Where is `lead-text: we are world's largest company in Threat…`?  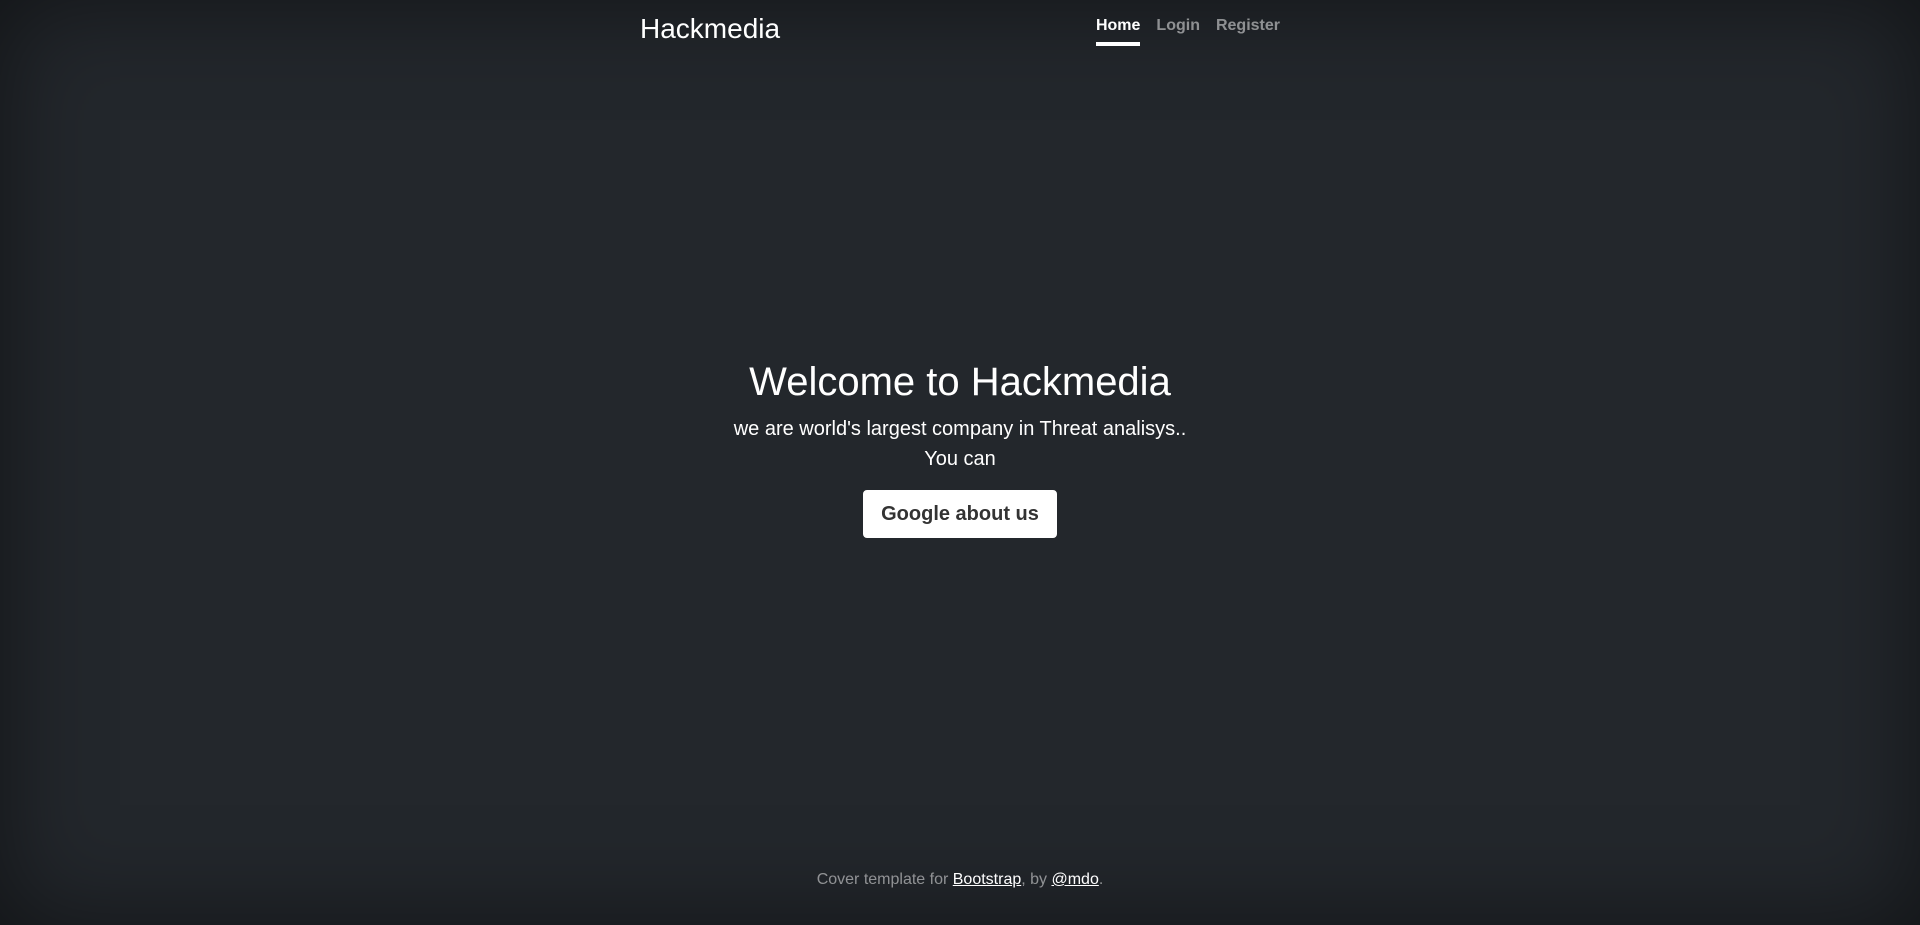 lead-text: we are world's largest company in Threat… is located at coordinates (960, 444).